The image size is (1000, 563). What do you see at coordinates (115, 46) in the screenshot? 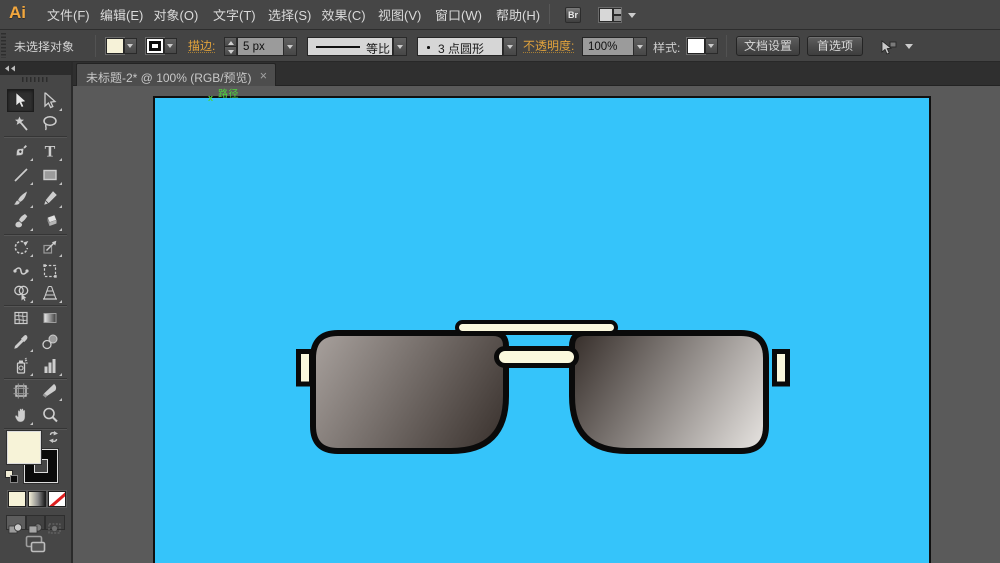
I see `fill-color-swatch` at bounding box center [115, 46].